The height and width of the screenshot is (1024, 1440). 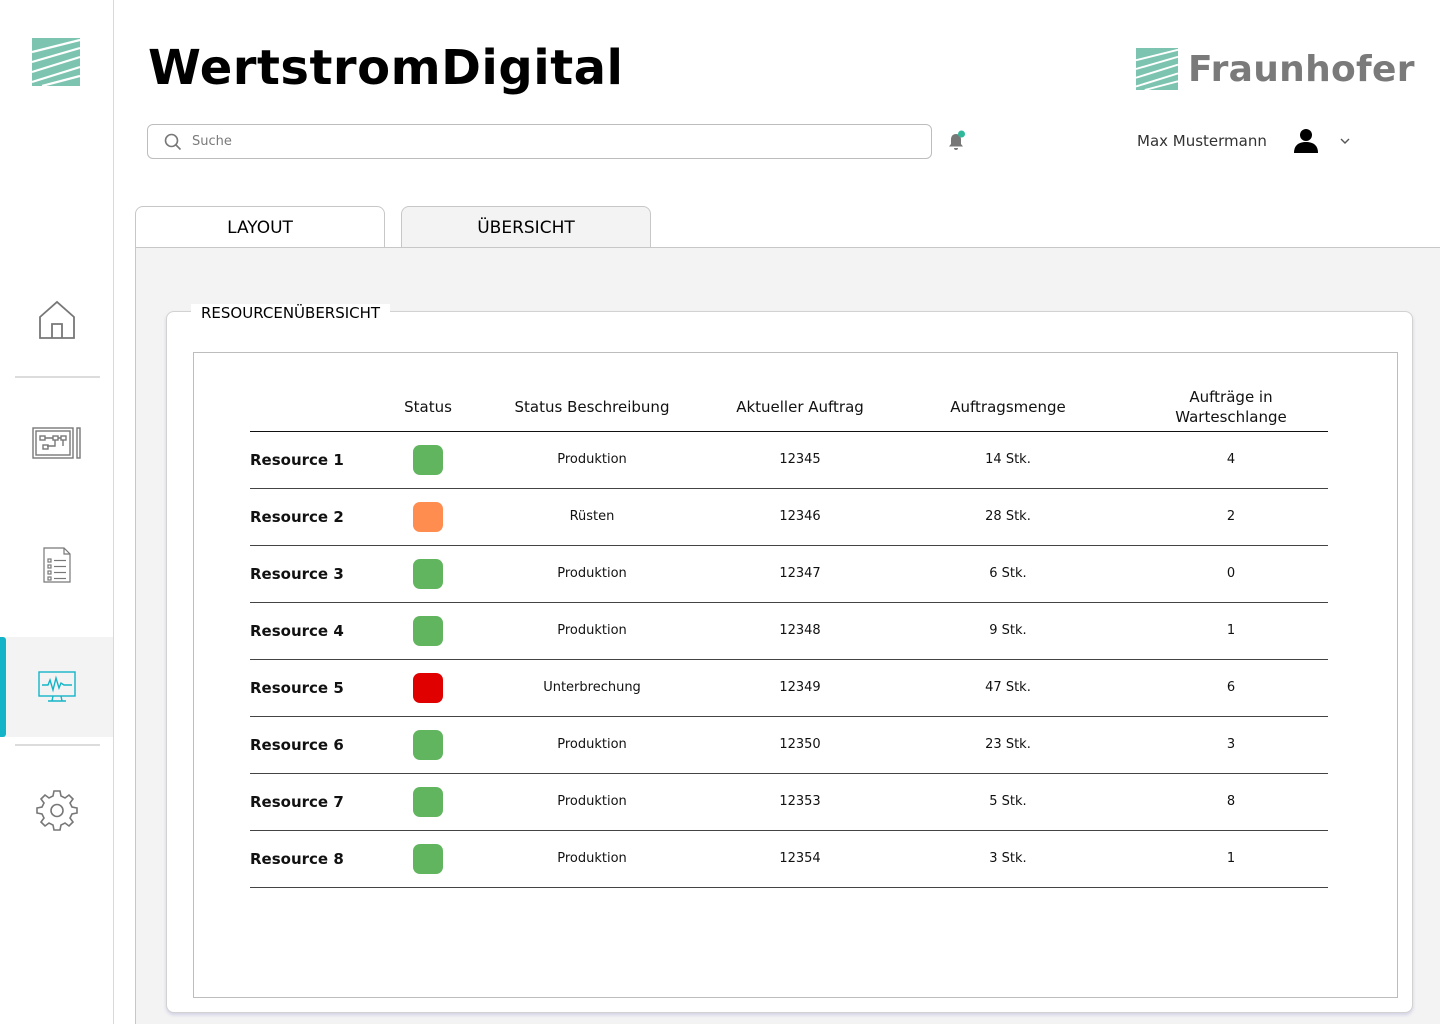 I want to click on sidebar-item-settings, so click(x=56, y=810).